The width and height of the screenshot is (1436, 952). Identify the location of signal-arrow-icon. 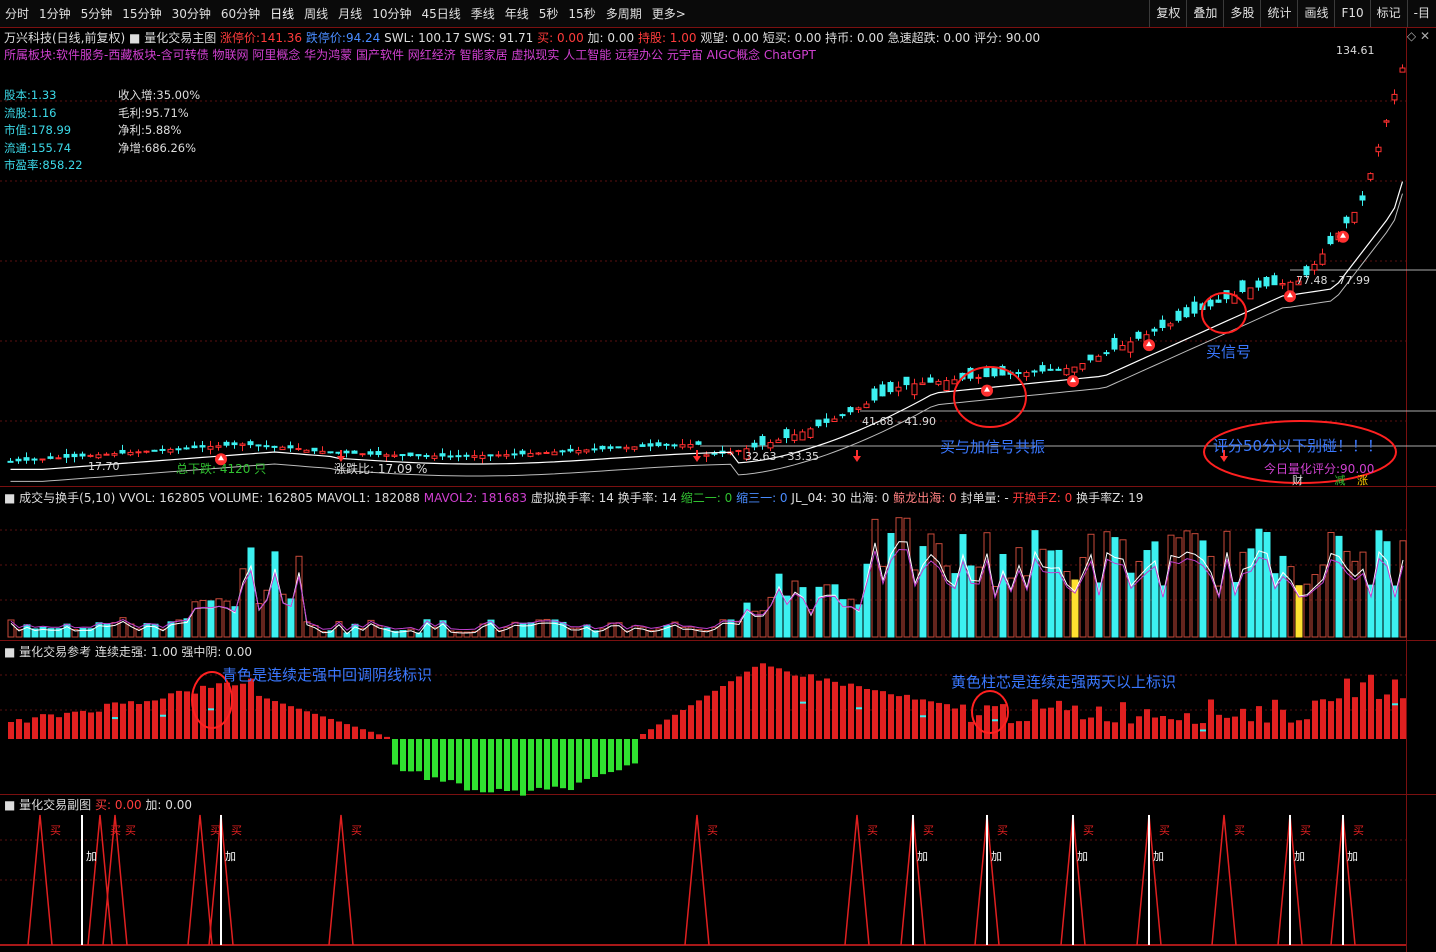
(697, 456).